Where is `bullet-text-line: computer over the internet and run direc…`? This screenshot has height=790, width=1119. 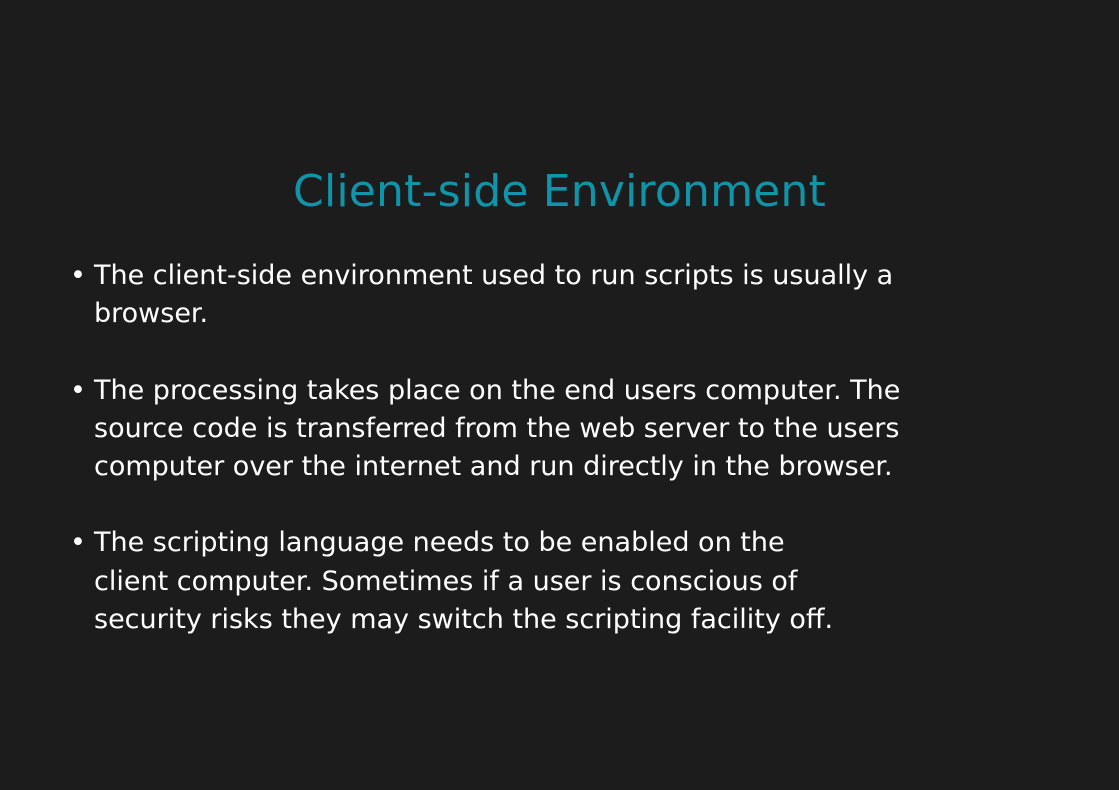 bullet-text-line: computer over the internet and run direc… is located at coordinates (493, 467).